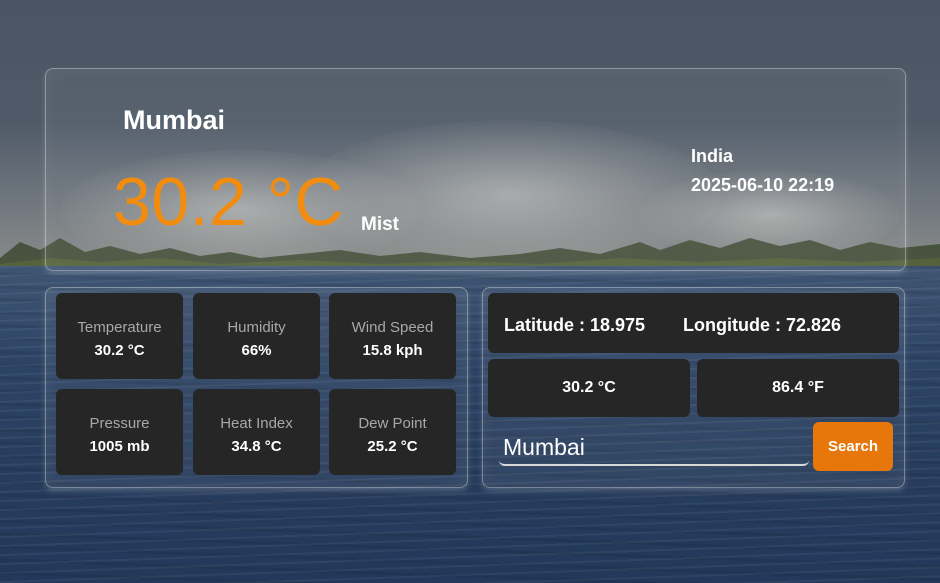  I want to click on stat-value: 15.8 kph, so click(392, 350).